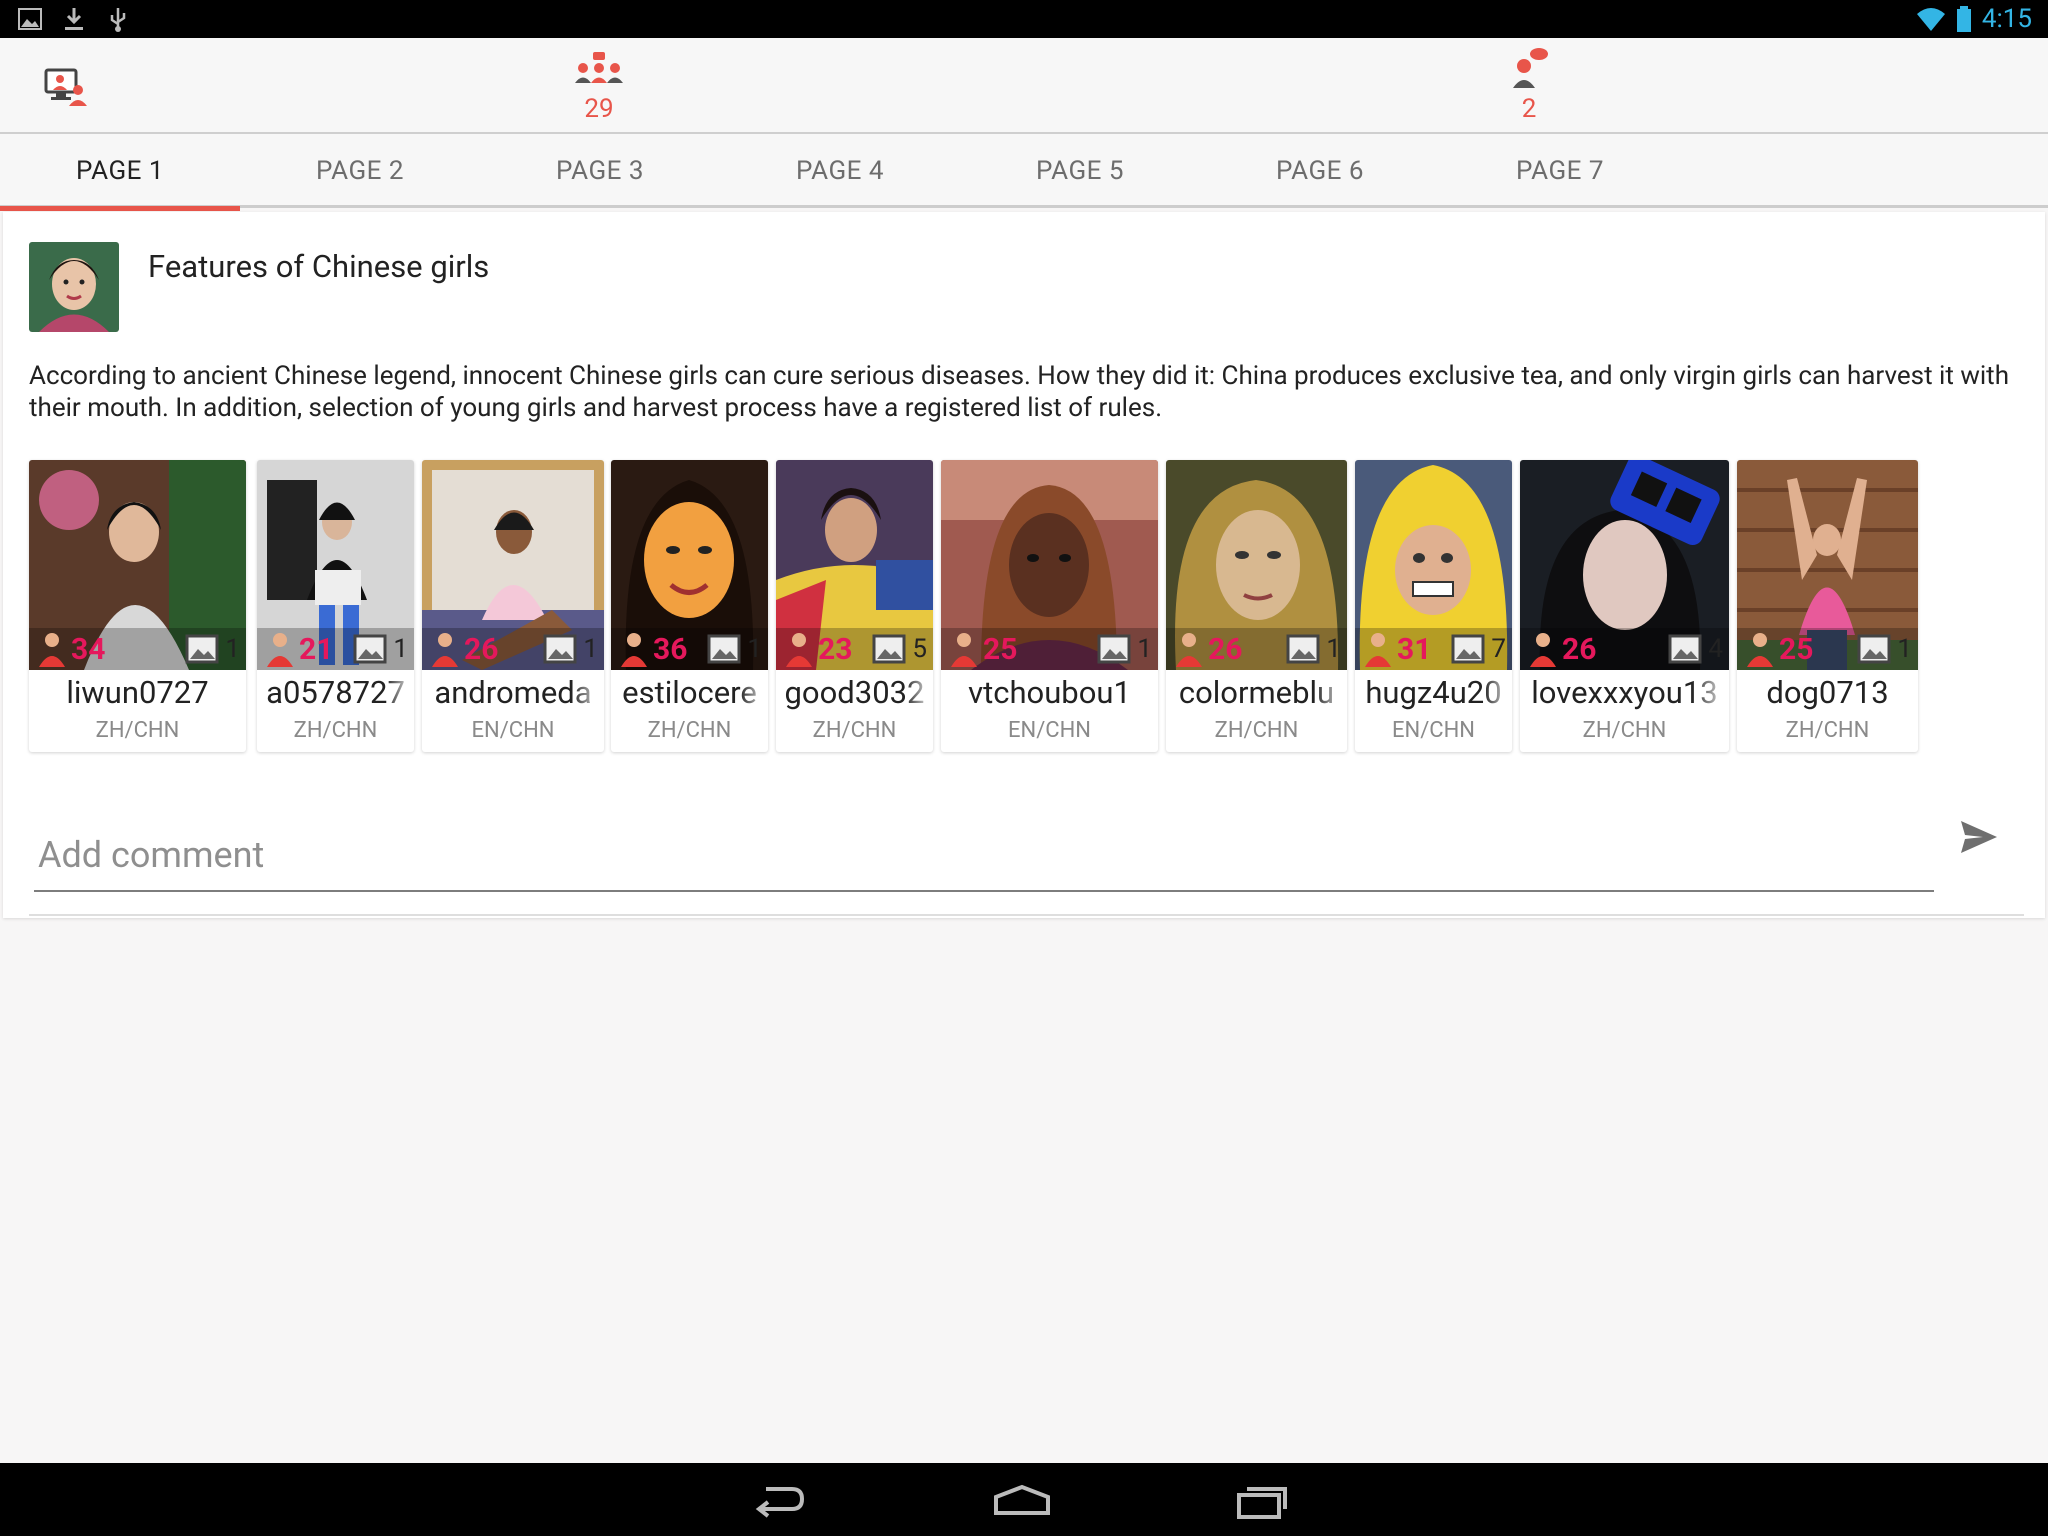 The image size is (2048, 1536). Describe the element at coordinates (1433, 692) in the screenshot. I see `username: hugz4u20` at that location.